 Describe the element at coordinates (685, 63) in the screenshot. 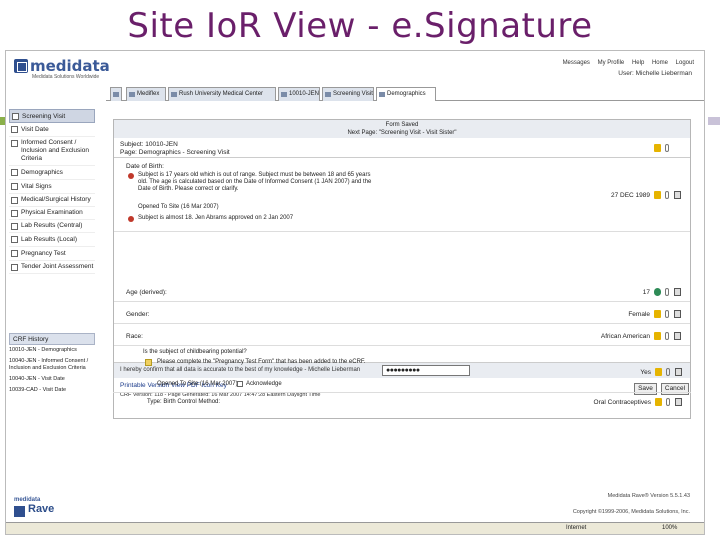

I see `logout-link: Logout` at that location.